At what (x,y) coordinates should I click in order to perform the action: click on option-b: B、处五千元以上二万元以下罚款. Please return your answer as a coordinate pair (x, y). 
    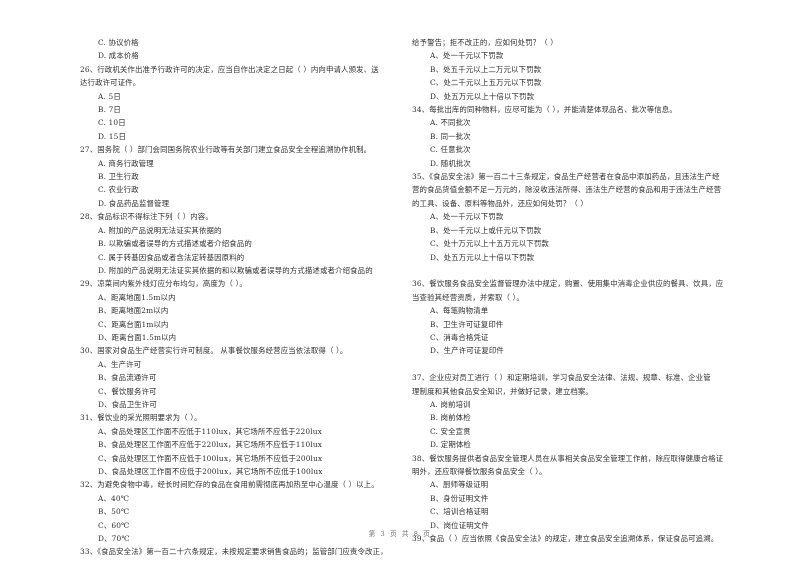
    Looking at the image, I should click on (486, 69).